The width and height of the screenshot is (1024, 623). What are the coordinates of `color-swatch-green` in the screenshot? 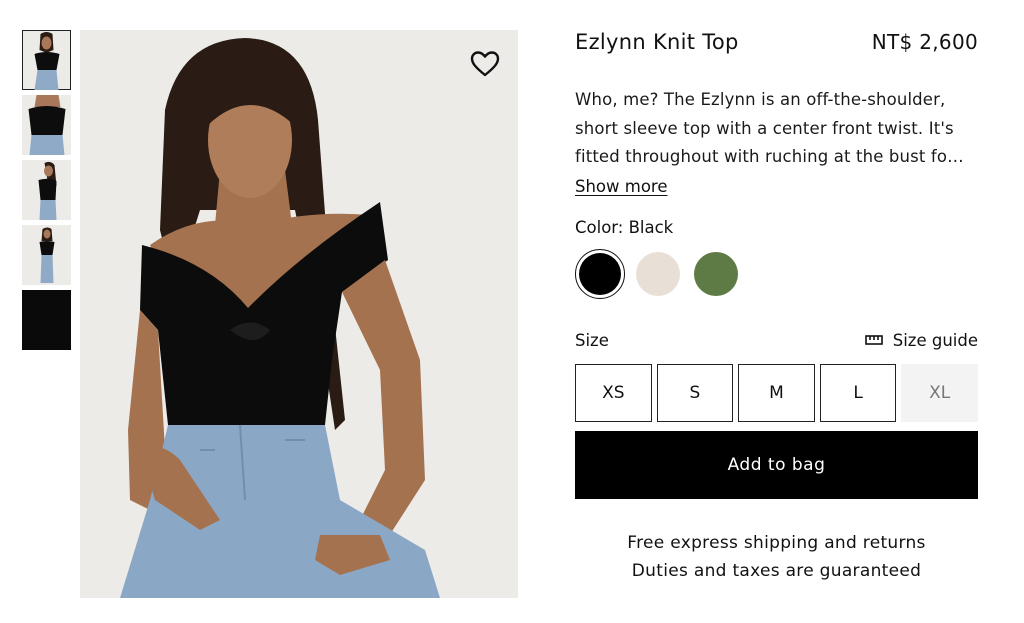 It's located at (716, 274).